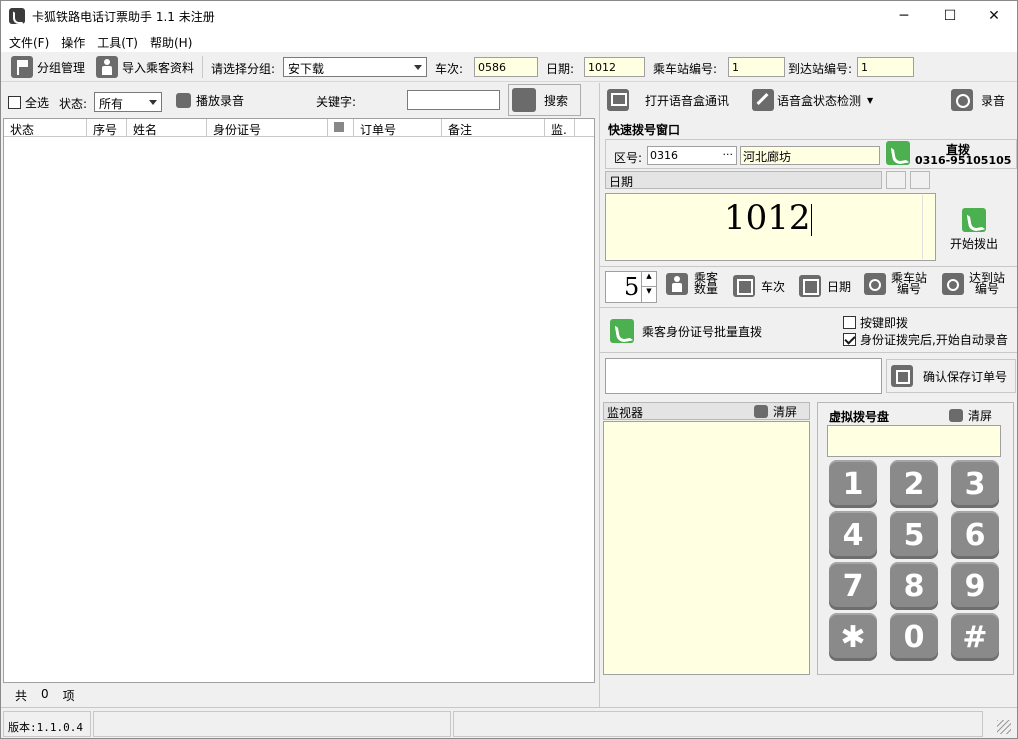 This screenshot has height=739, width=1018. Describe the element at coordinates (987, 289) in the screenshot. I see `arrive-station-line2: 编号` at that location.